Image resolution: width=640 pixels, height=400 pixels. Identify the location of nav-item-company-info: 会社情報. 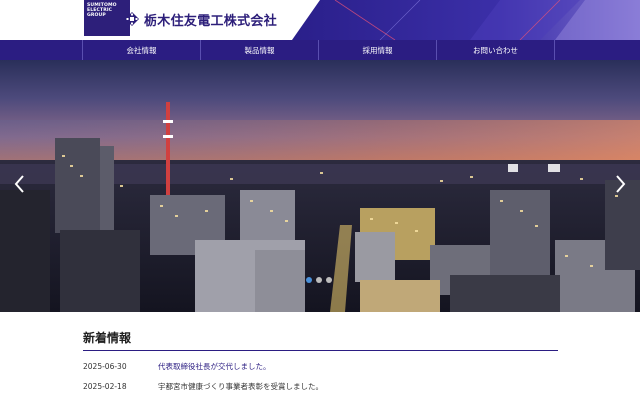
(142, 50).